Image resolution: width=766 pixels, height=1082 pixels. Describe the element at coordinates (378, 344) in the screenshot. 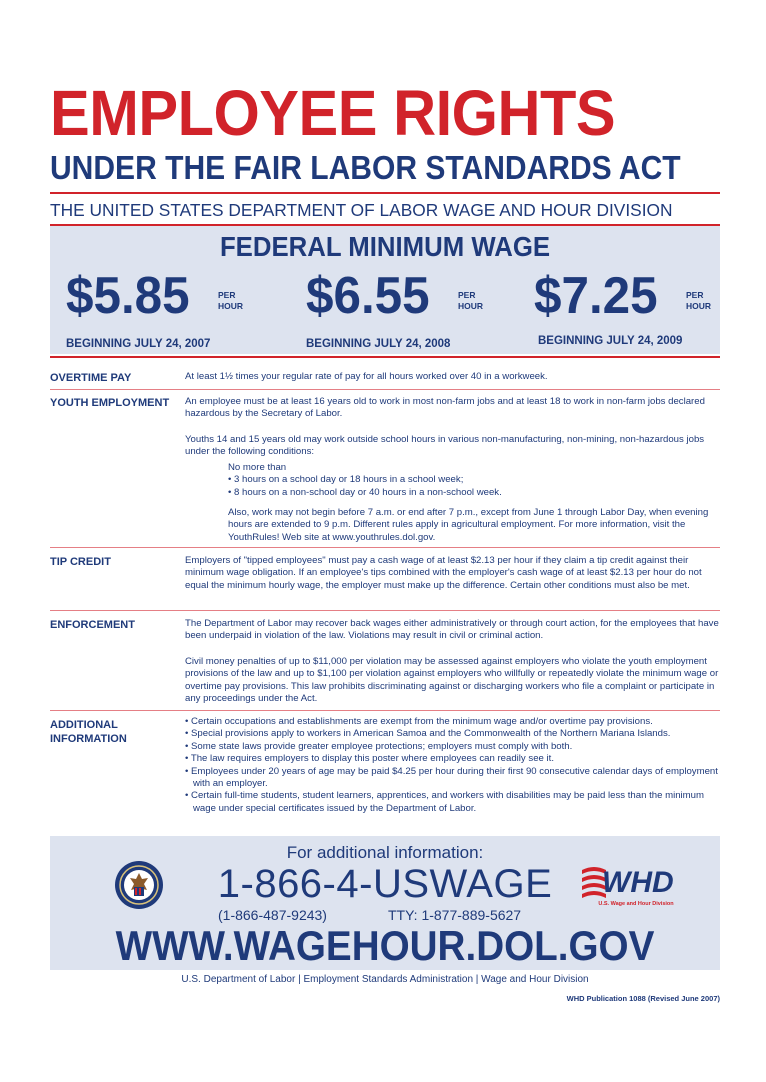

I see `wage-begin-date-2008: BEGINNING JULY 24, 2008` at that location.